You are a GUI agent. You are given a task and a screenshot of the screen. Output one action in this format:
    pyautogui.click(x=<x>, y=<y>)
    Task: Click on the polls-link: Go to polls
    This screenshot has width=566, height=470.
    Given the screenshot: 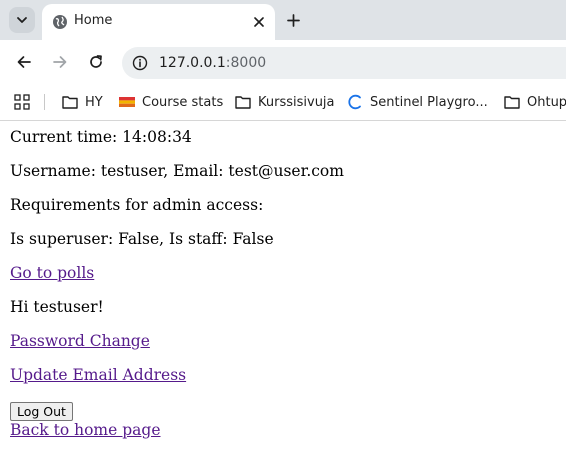 What is the action you would take?
    pyautogui.click(x=52, y=273)
    